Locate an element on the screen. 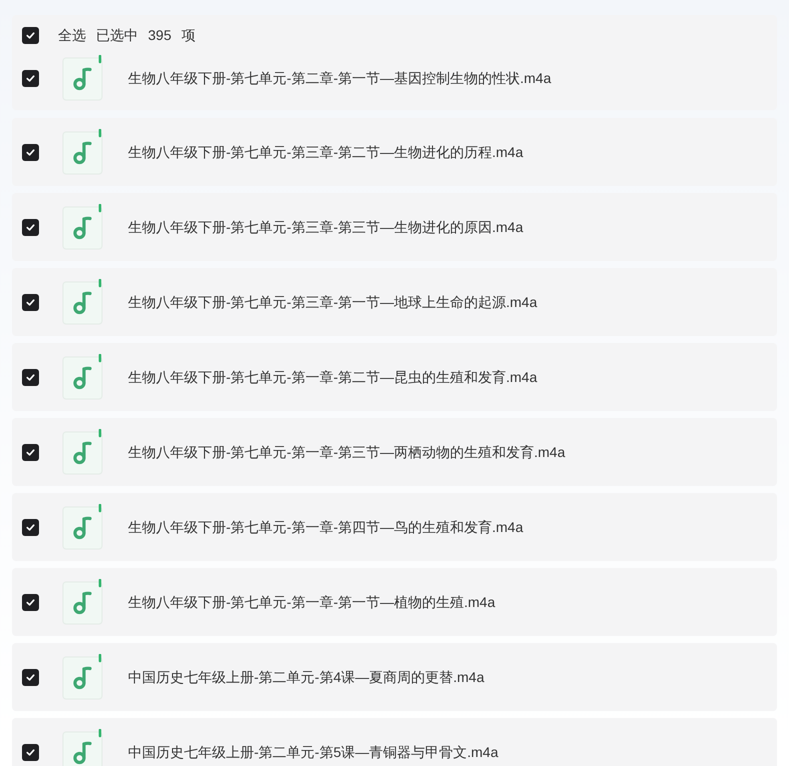 This screenshot has width=789, height=766. file-card: 生物八年级下册-第七单元-第三章-第一节—地球上生命的起源.m4a is located at coordinates (394, 302).